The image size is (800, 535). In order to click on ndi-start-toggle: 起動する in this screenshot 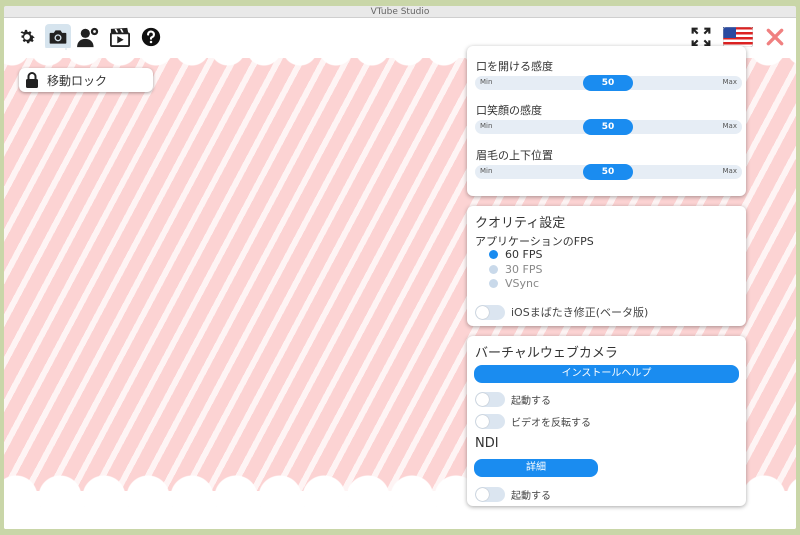, I will do `click(513, 494)`.